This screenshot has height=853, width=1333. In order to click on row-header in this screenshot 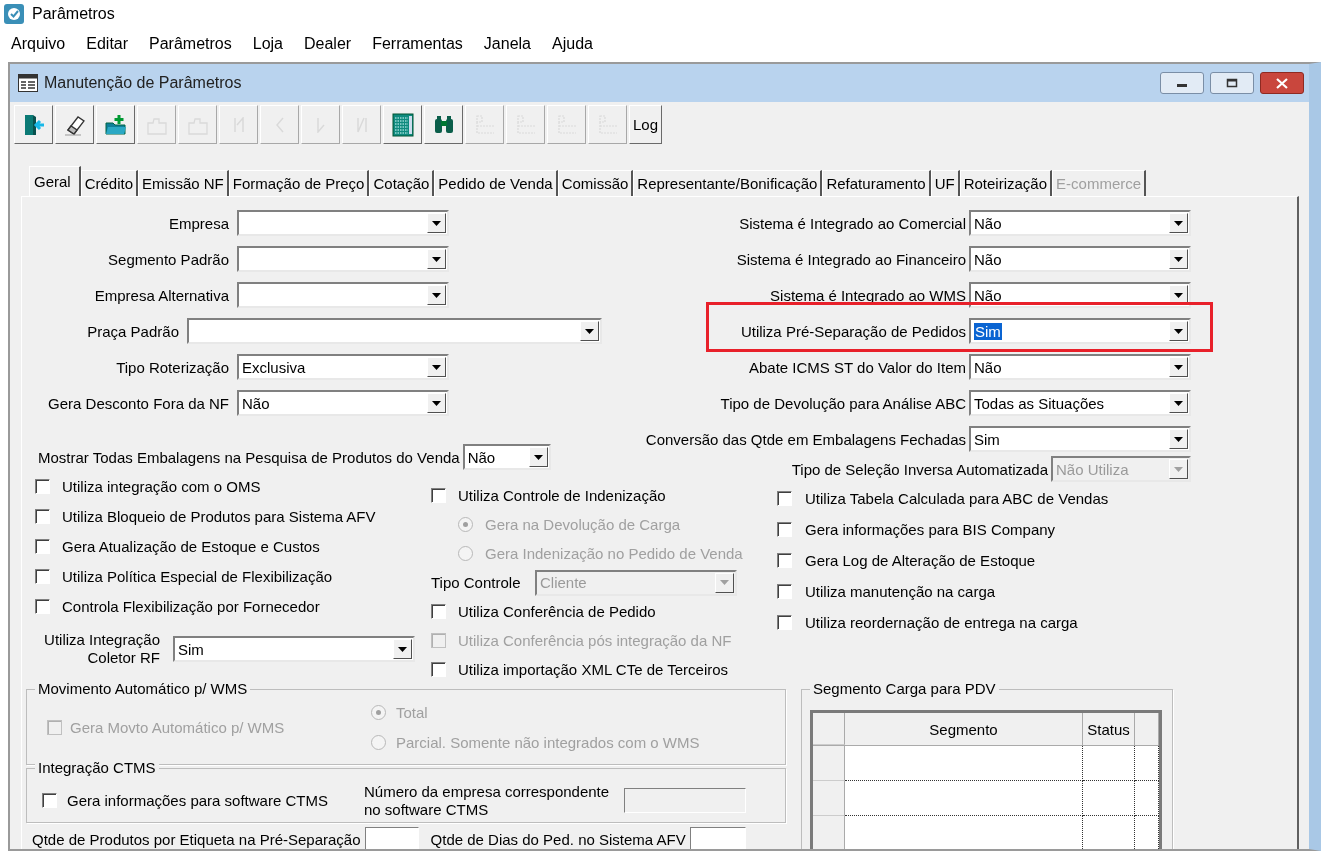, I will do `click(829, 798)`.